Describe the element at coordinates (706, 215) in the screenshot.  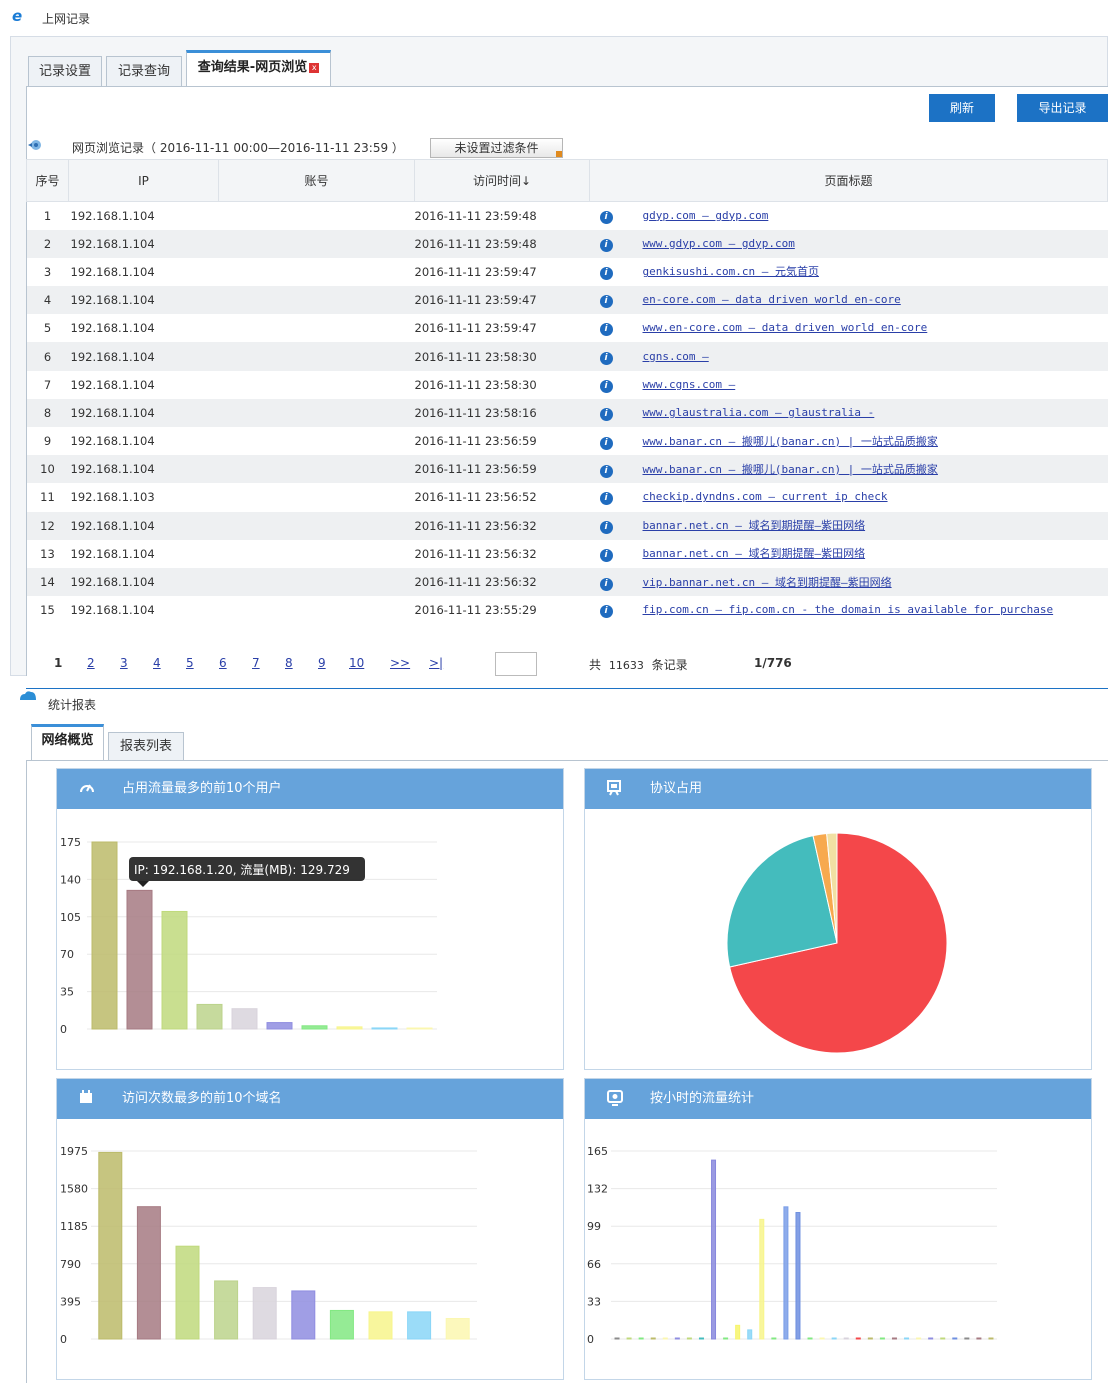
I see `page-title-link: gdyp.com — gdyp.com` at that location.